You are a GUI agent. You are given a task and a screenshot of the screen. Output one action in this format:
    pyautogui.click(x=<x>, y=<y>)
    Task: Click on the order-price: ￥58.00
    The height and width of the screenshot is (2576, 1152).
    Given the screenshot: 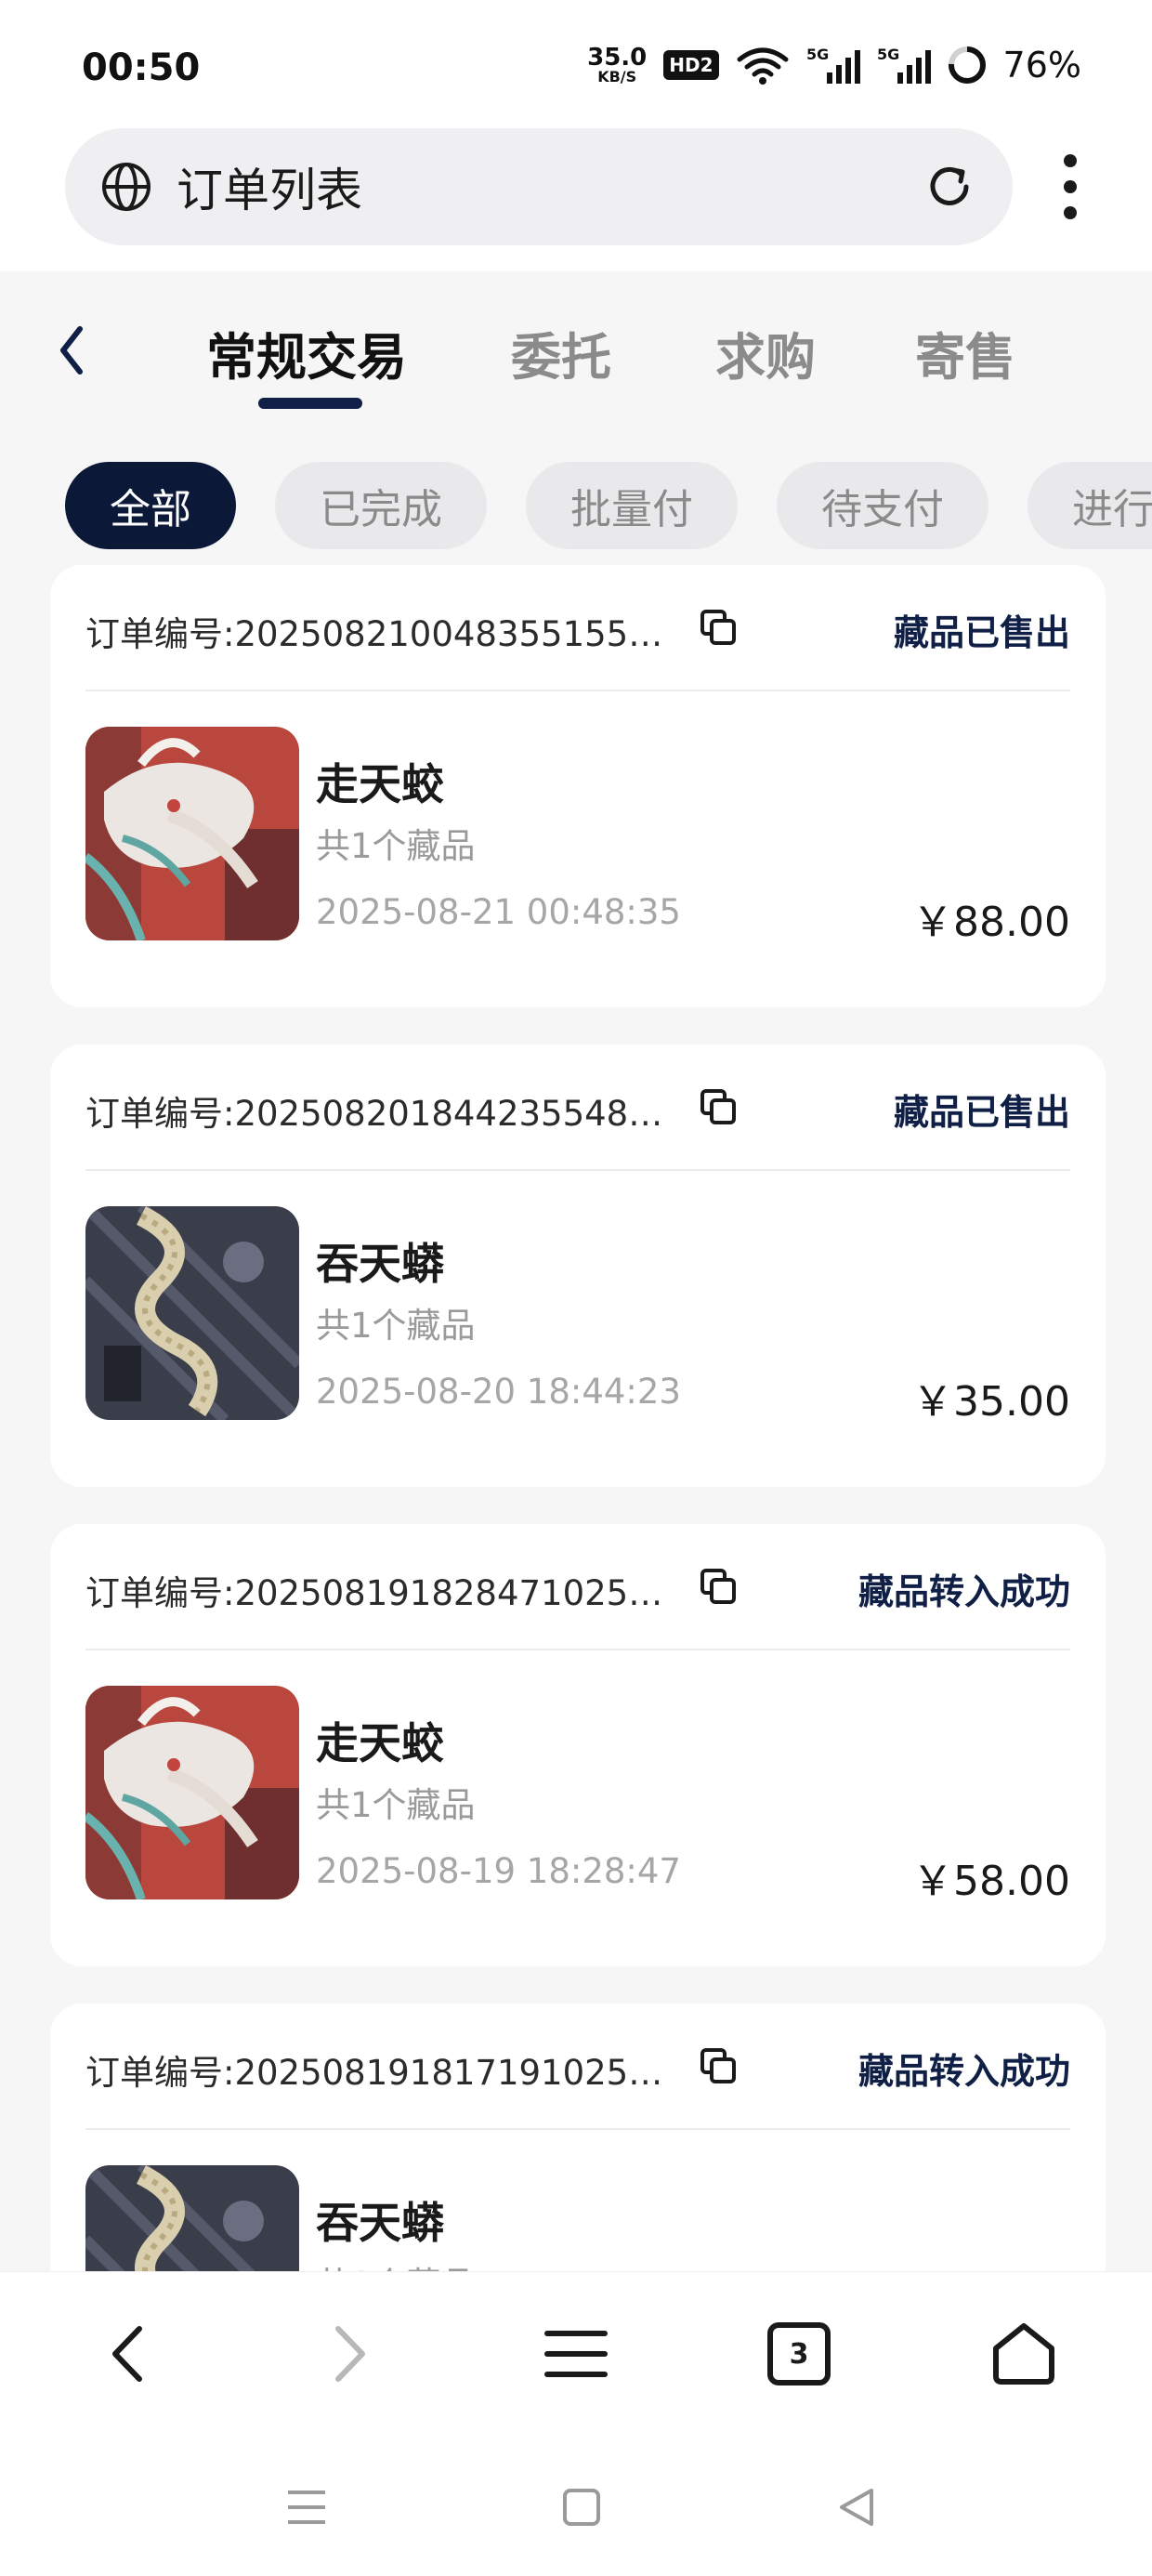 What is the action you would take?
    pyautogui.click(x=991, y=1881)
    